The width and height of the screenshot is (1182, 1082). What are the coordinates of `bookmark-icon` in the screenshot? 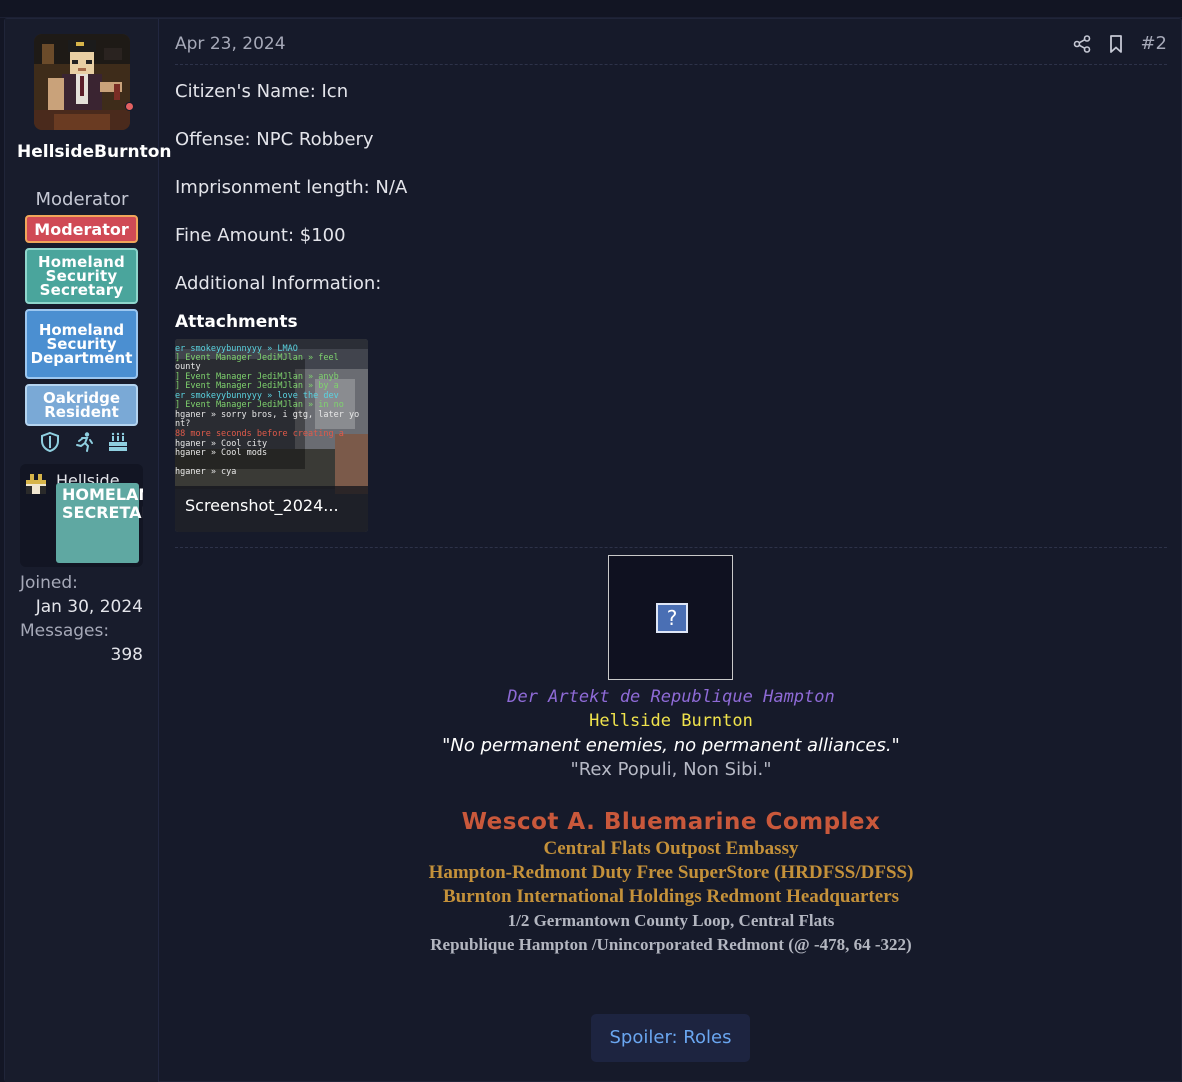 It's located at (1116, 44).